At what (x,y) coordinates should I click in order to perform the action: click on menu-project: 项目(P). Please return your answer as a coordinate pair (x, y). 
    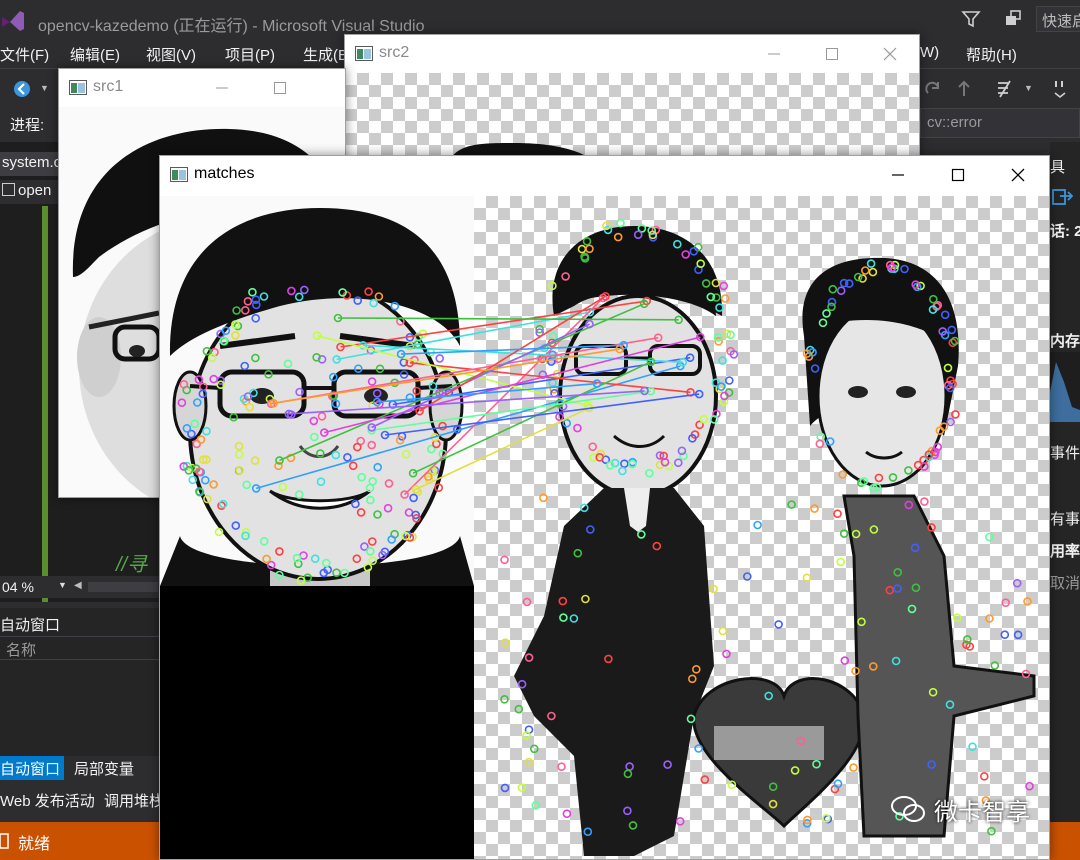
    Looking at the image, I should click on (250, 54).